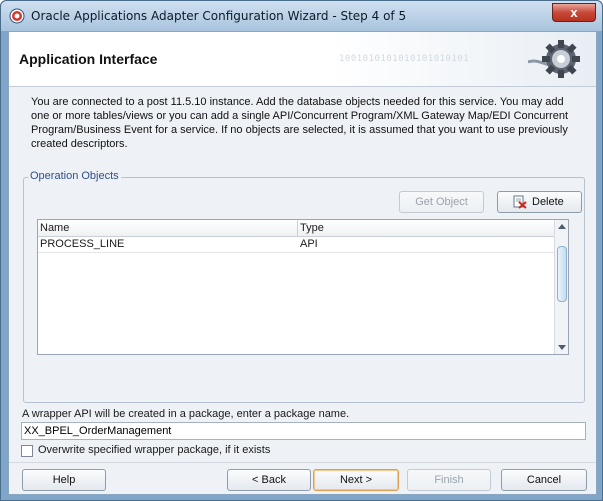 The width and height of the screenshot is (603, 501). What do you see at coordinates (27, 451) in the screenshot?
I see `overwrite-checkbox` at bounding box center [27, 451].